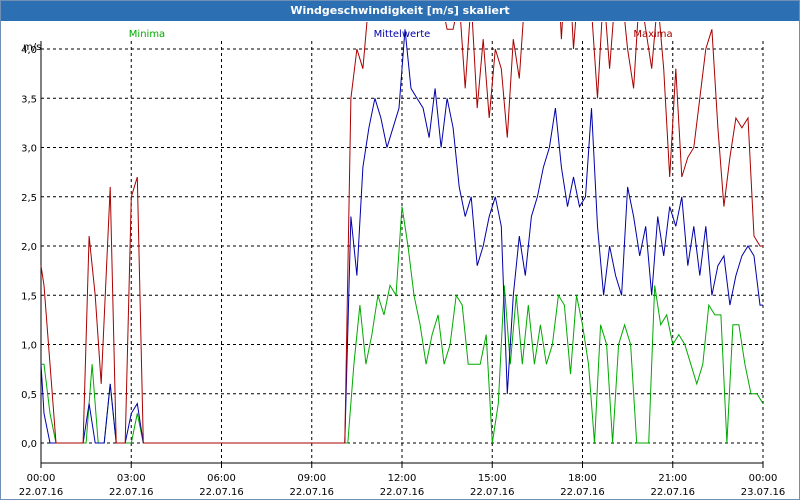 The width and height of the screenshot is (800, 500). What do you see at coordinates (672, 478) in the screenshot?
I see `x-tick-time: 21:00` at bounding box center [672, 478].